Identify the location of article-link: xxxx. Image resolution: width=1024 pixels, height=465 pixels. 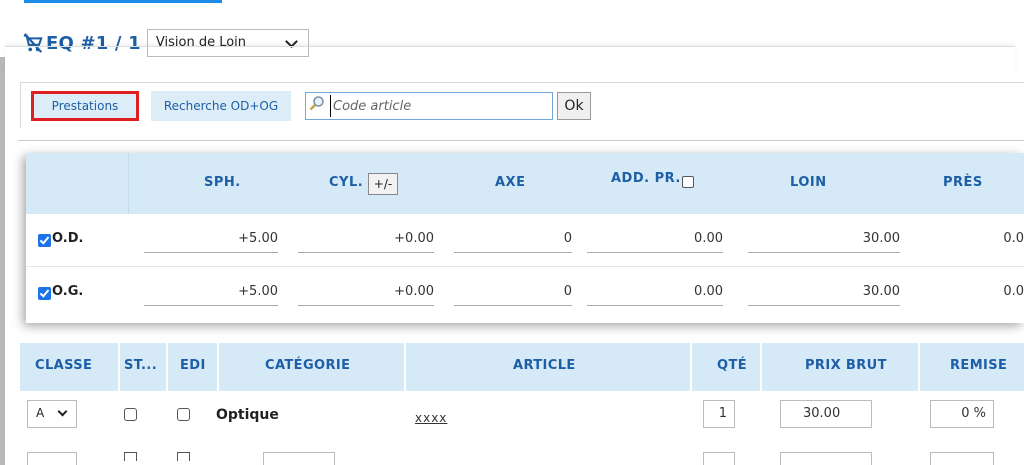
(431, 418).